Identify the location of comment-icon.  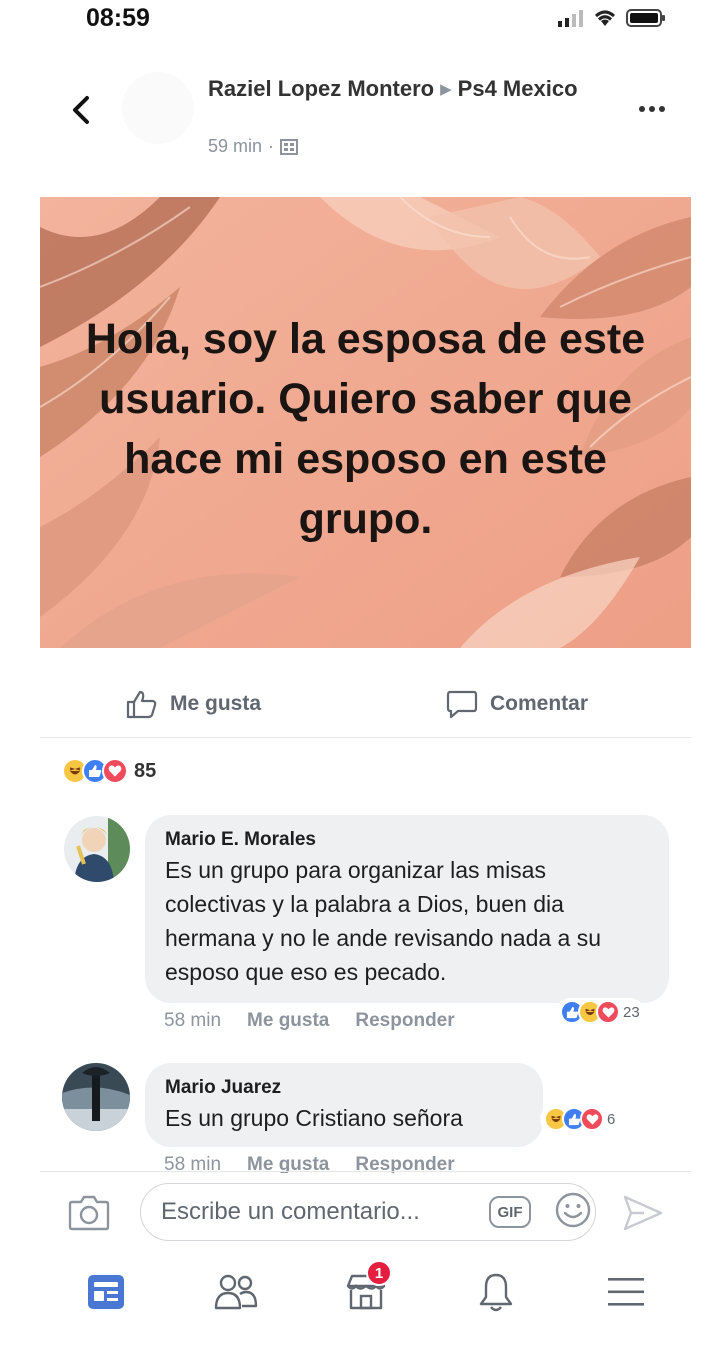
(462, 704).